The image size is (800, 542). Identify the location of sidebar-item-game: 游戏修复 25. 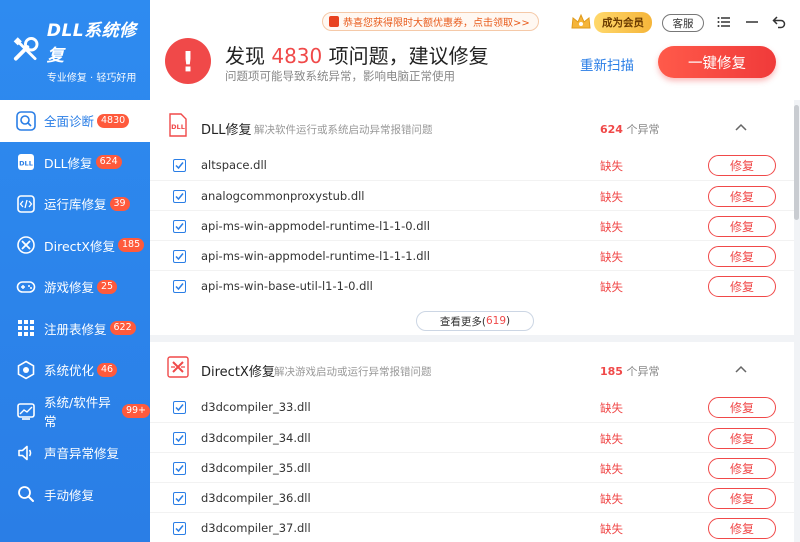
(75, 287).